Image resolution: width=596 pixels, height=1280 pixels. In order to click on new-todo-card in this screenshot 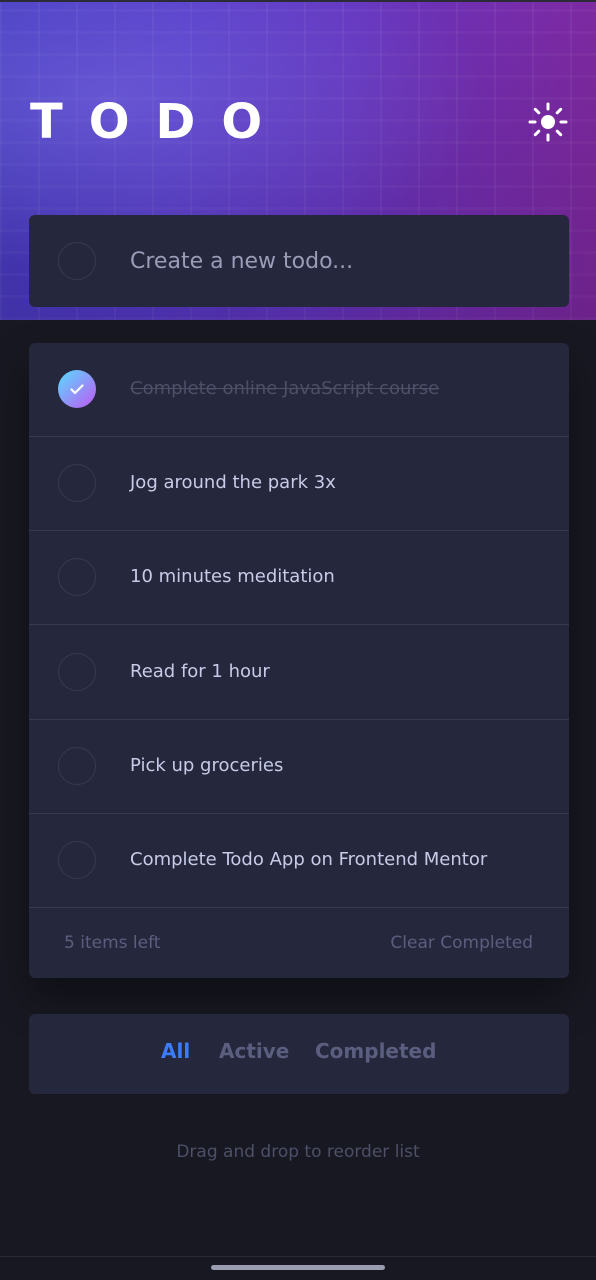, I will do `click(299, 261)`.